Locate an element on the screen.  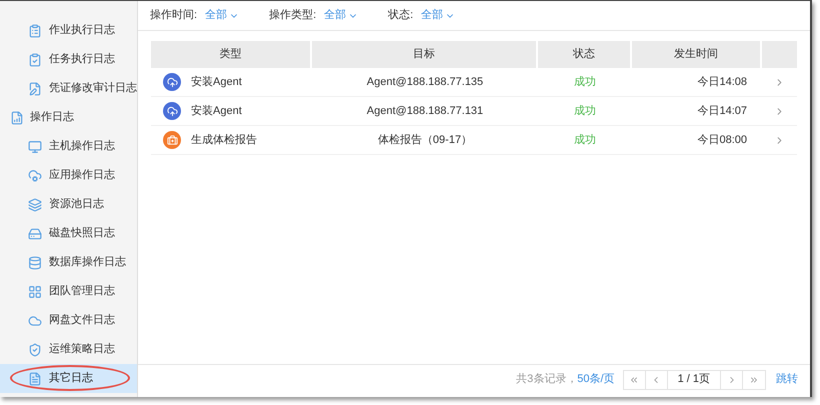
chart-document-icon is located at coordinates (17, 117).